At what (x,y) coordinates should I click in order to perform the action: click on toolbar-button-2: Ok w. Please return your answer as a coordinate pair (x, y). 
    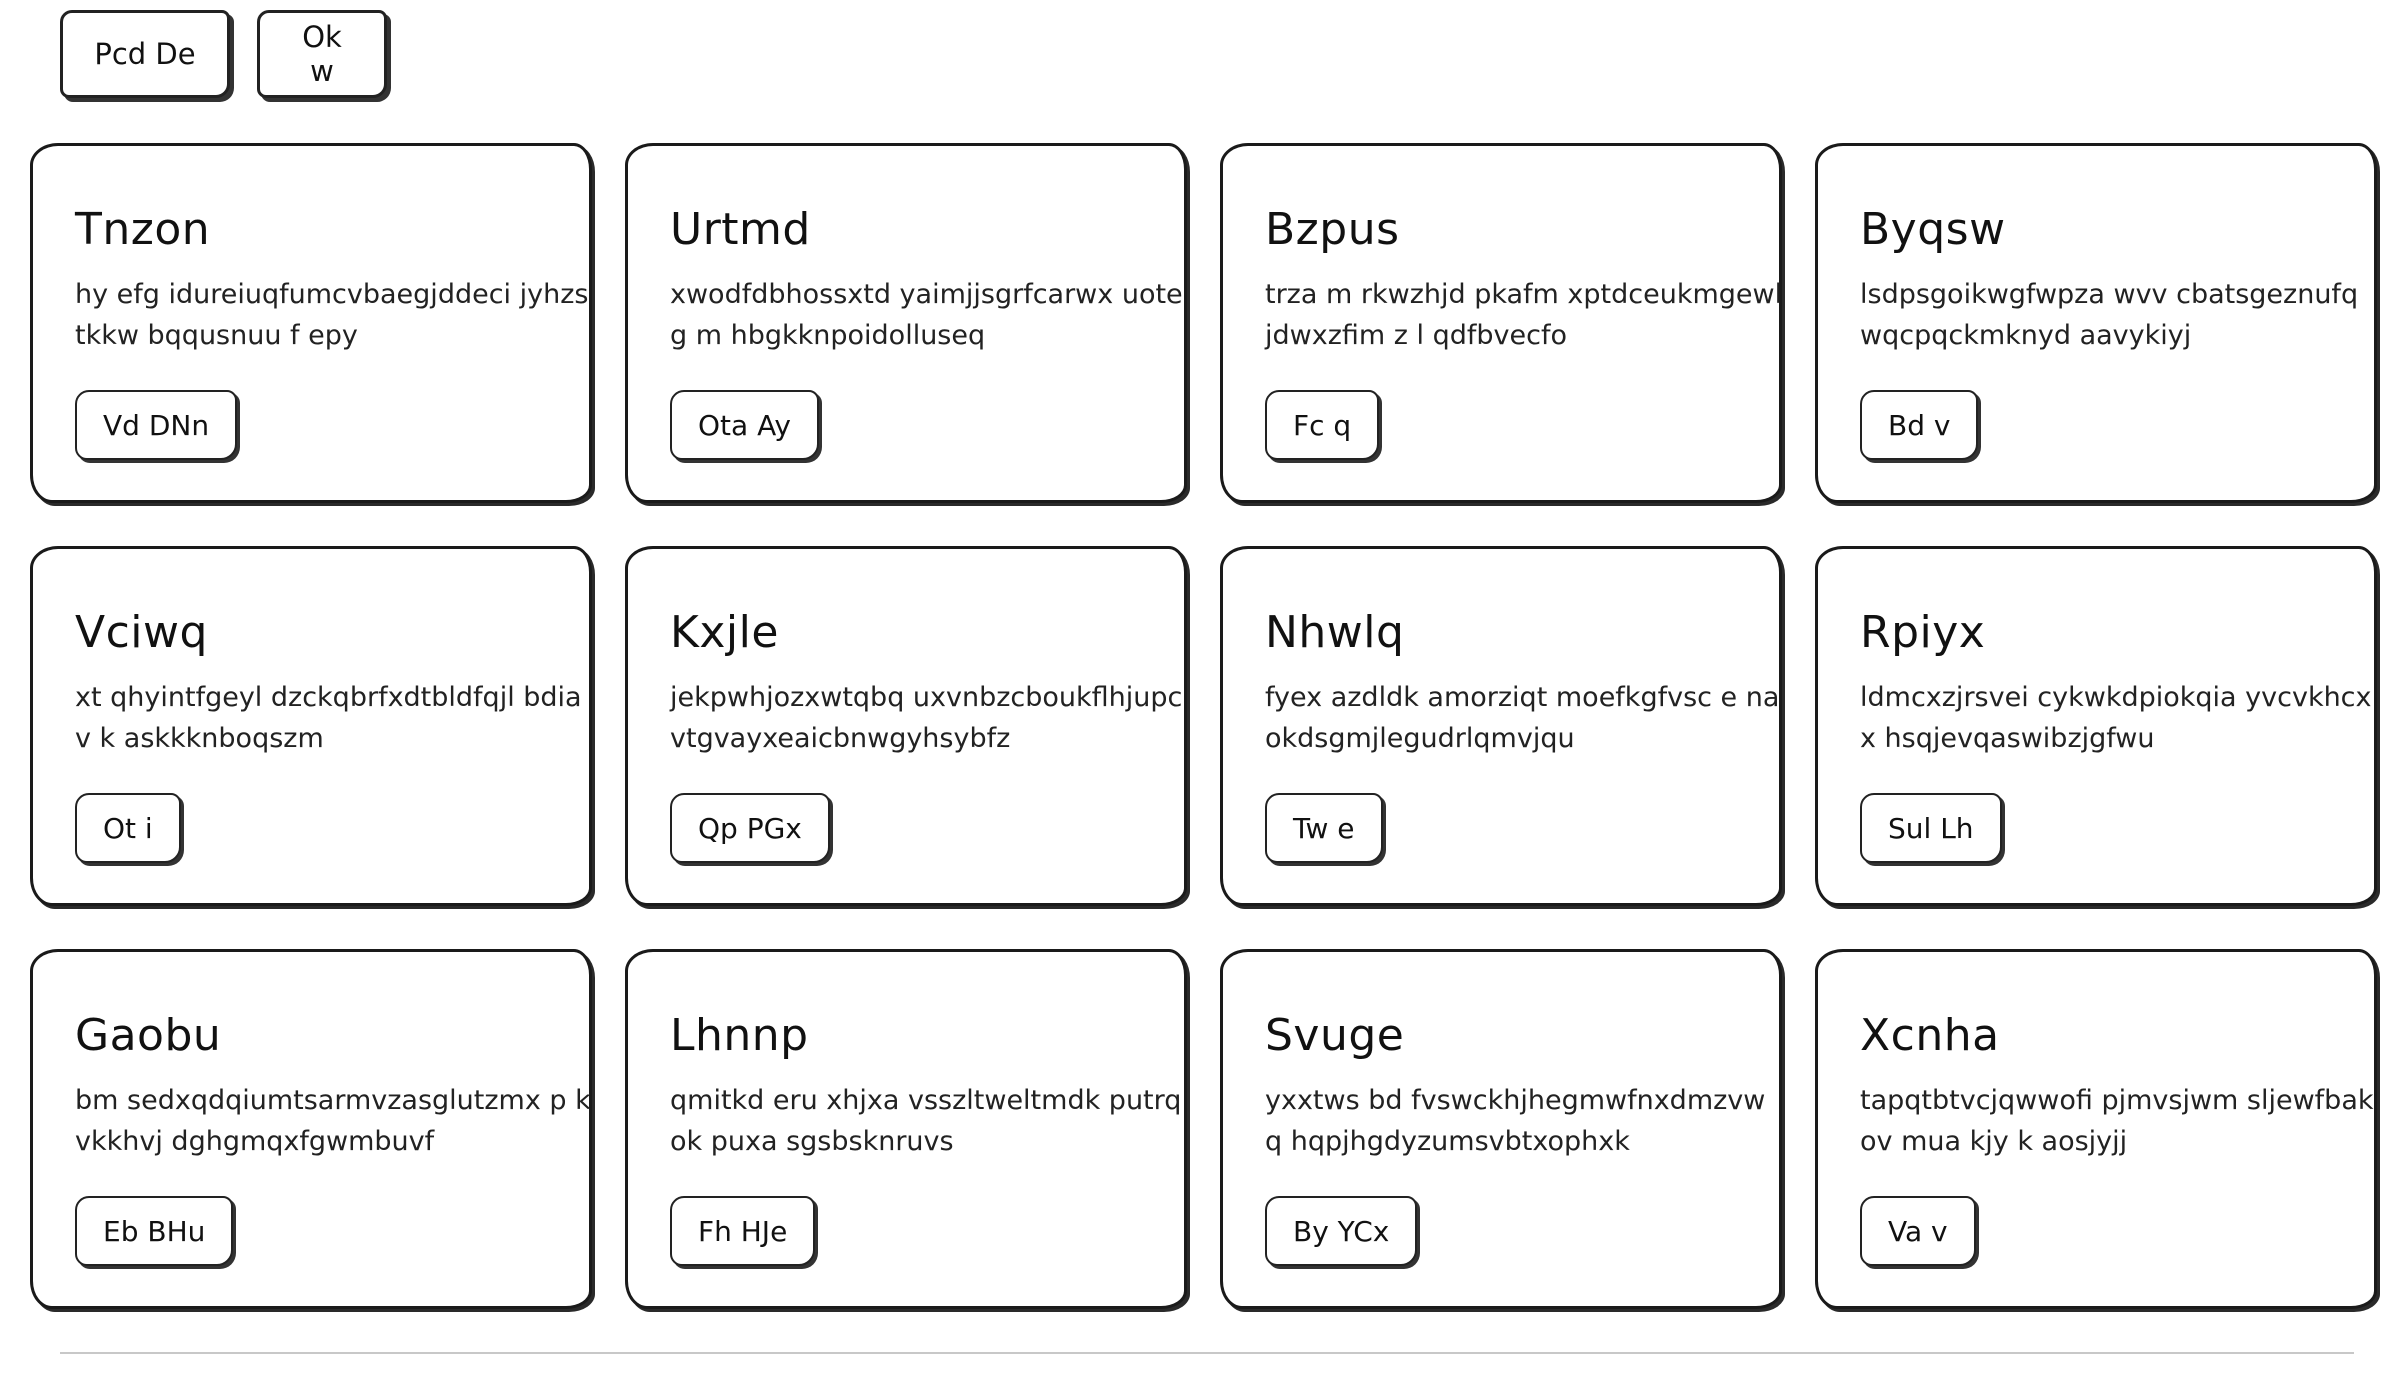
    Looking at the image, I should click on (322, 54).